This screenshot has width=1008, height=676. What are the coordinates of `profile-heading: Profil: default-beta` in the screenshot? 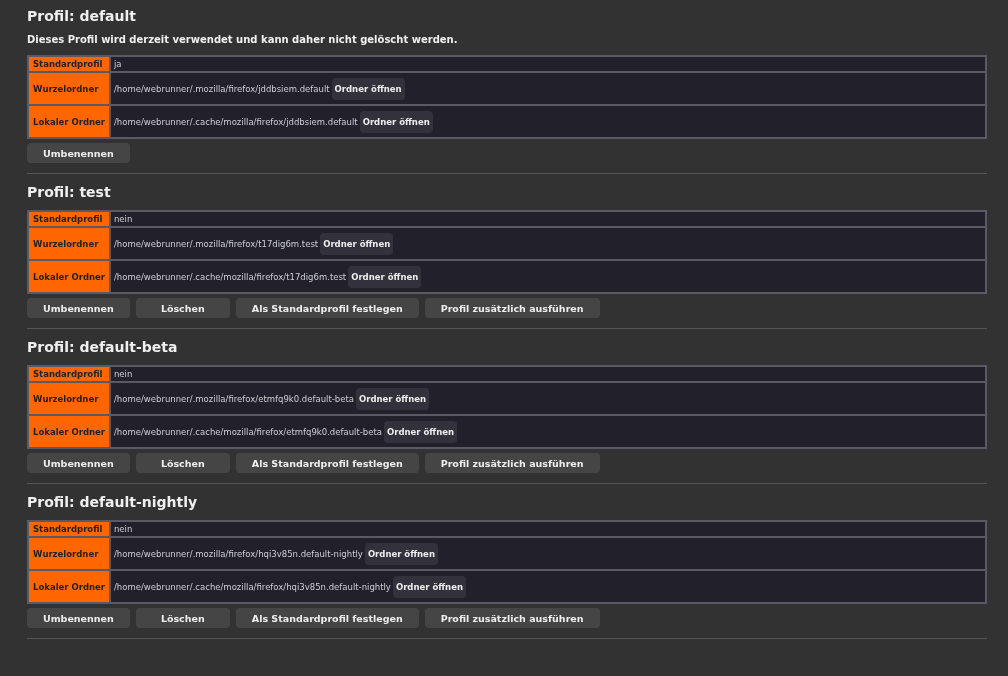 It's located at (103, 347).